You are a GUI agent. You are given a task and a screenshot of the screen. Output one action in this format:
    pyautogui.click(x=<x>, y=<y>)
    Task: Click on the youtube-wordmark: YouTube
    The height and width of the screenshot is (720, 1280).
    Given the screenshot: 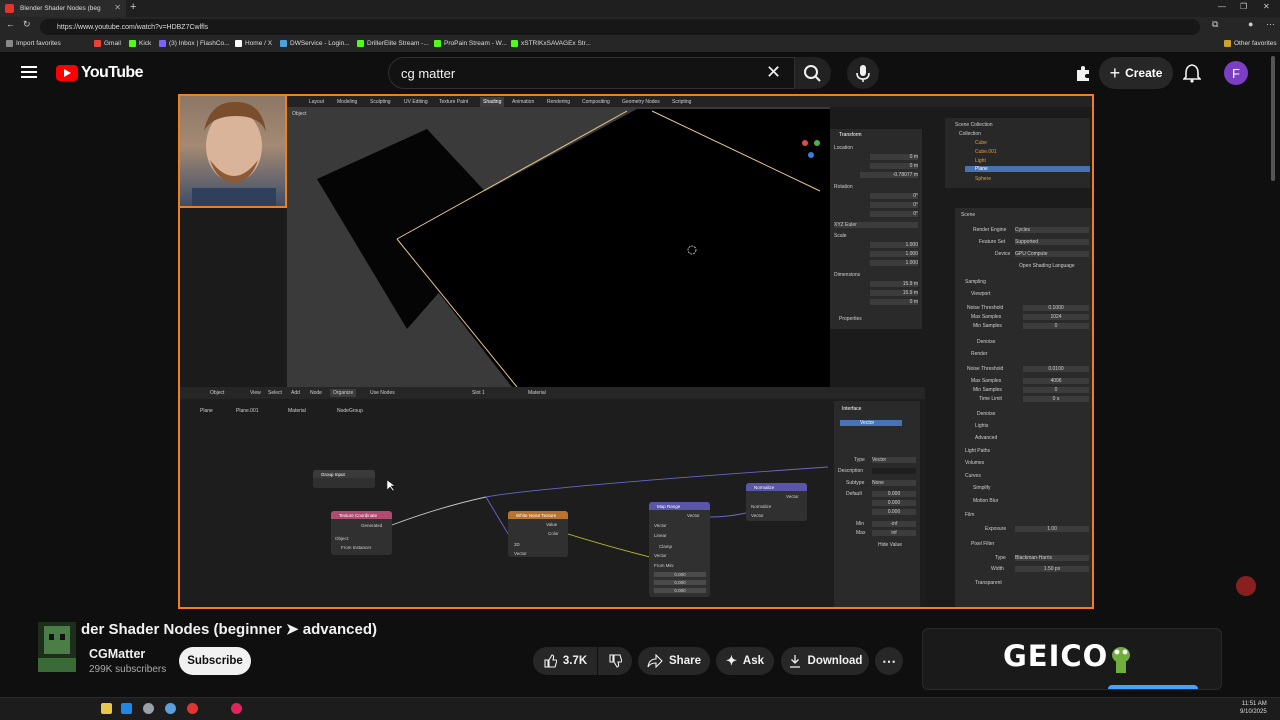 What is the action you would take?
    pyautogui.click(x=112, y=73)
    